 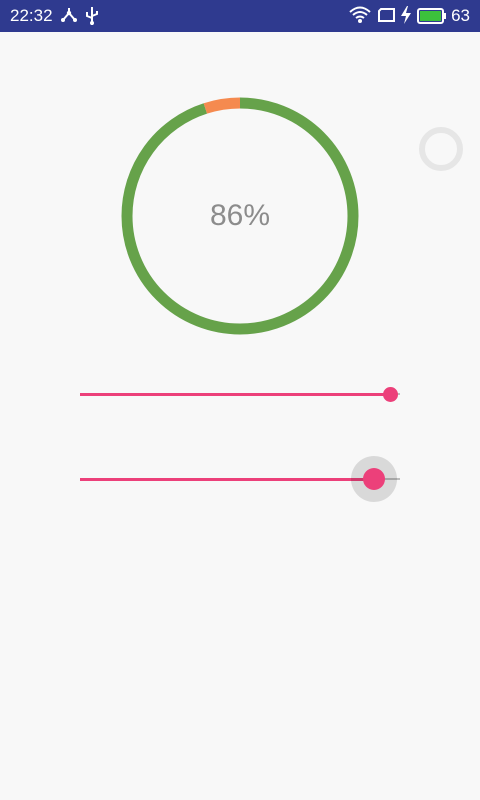 What do you see at coordinates (460, 15) in the screenshot?
I see `battery-percent: 63` at bounding box center [460, 15].